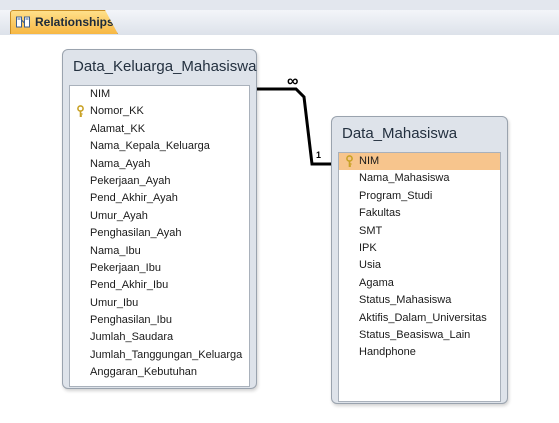 Image resolution: width=559 pixels, height=423 pixels. Describe the element at coordinates (131, 320) in the screenshot. I see `field-name: Penghasilan_Ibu` at that location.